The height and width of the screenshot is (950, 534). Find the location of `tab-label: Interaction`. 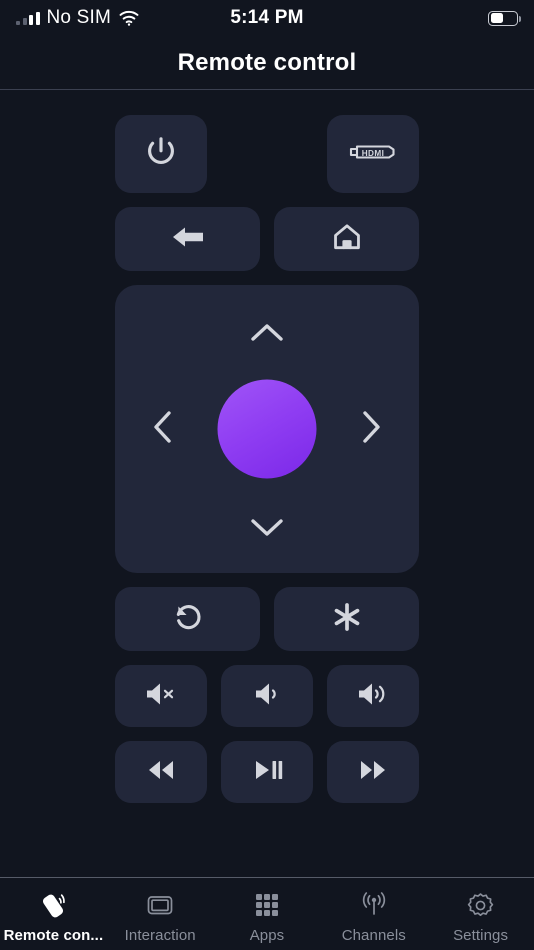

tab-label: Interaction is located at coordinates (160, 935).